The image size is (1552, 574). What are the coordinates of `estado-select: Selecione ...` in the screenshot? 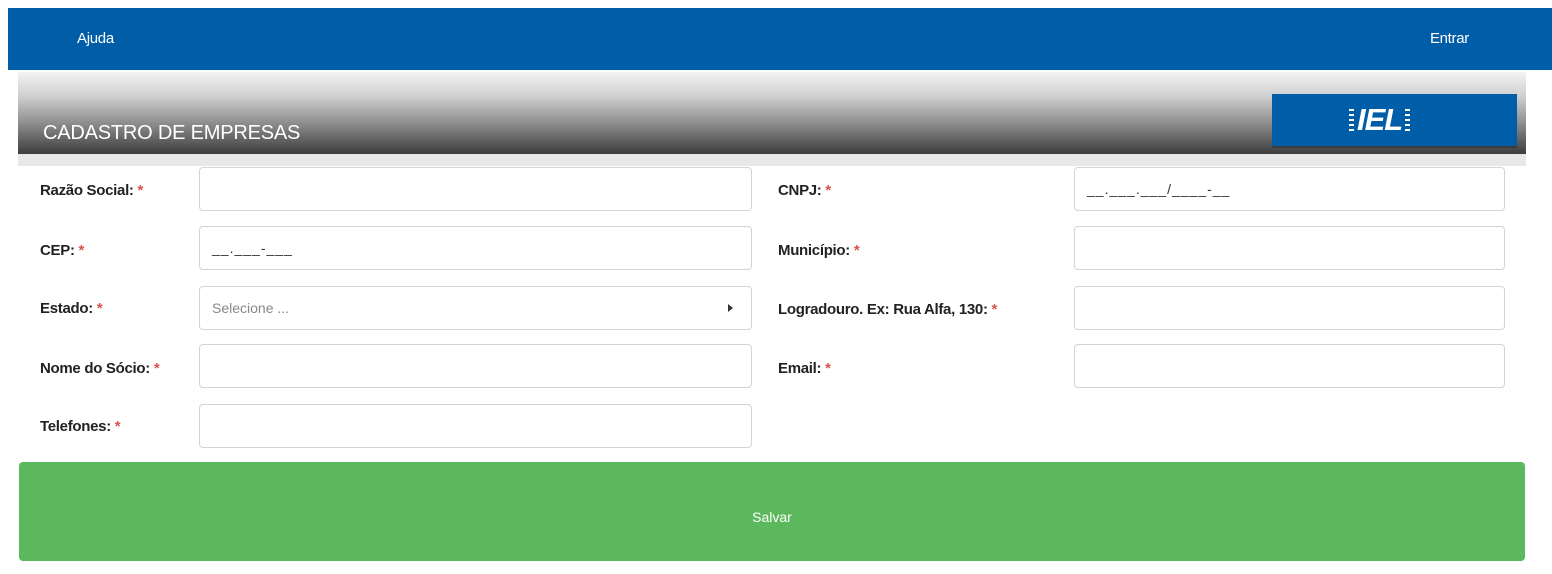 It's located at (475, 308).